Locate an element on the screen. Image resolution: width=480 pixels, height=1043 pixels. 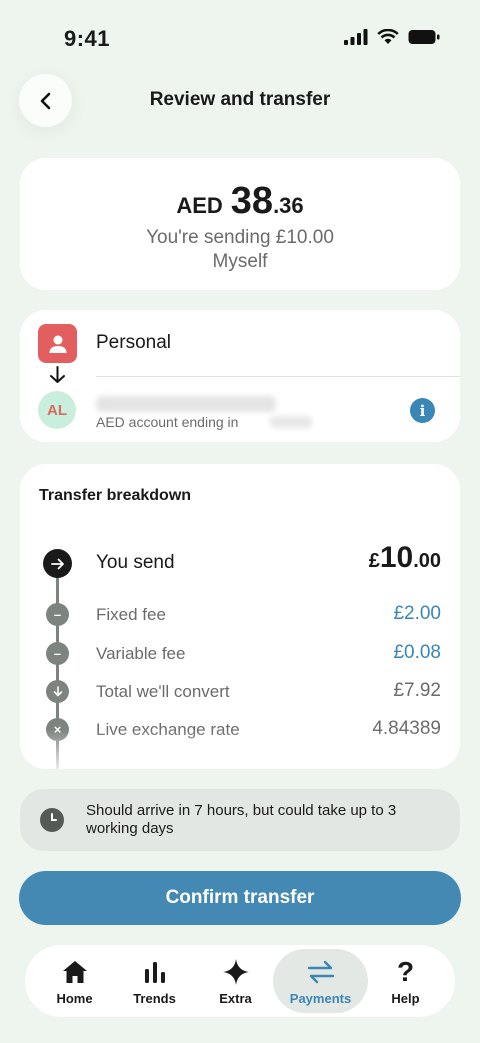
nav-label: Payments is located at coordinates (320, 998).